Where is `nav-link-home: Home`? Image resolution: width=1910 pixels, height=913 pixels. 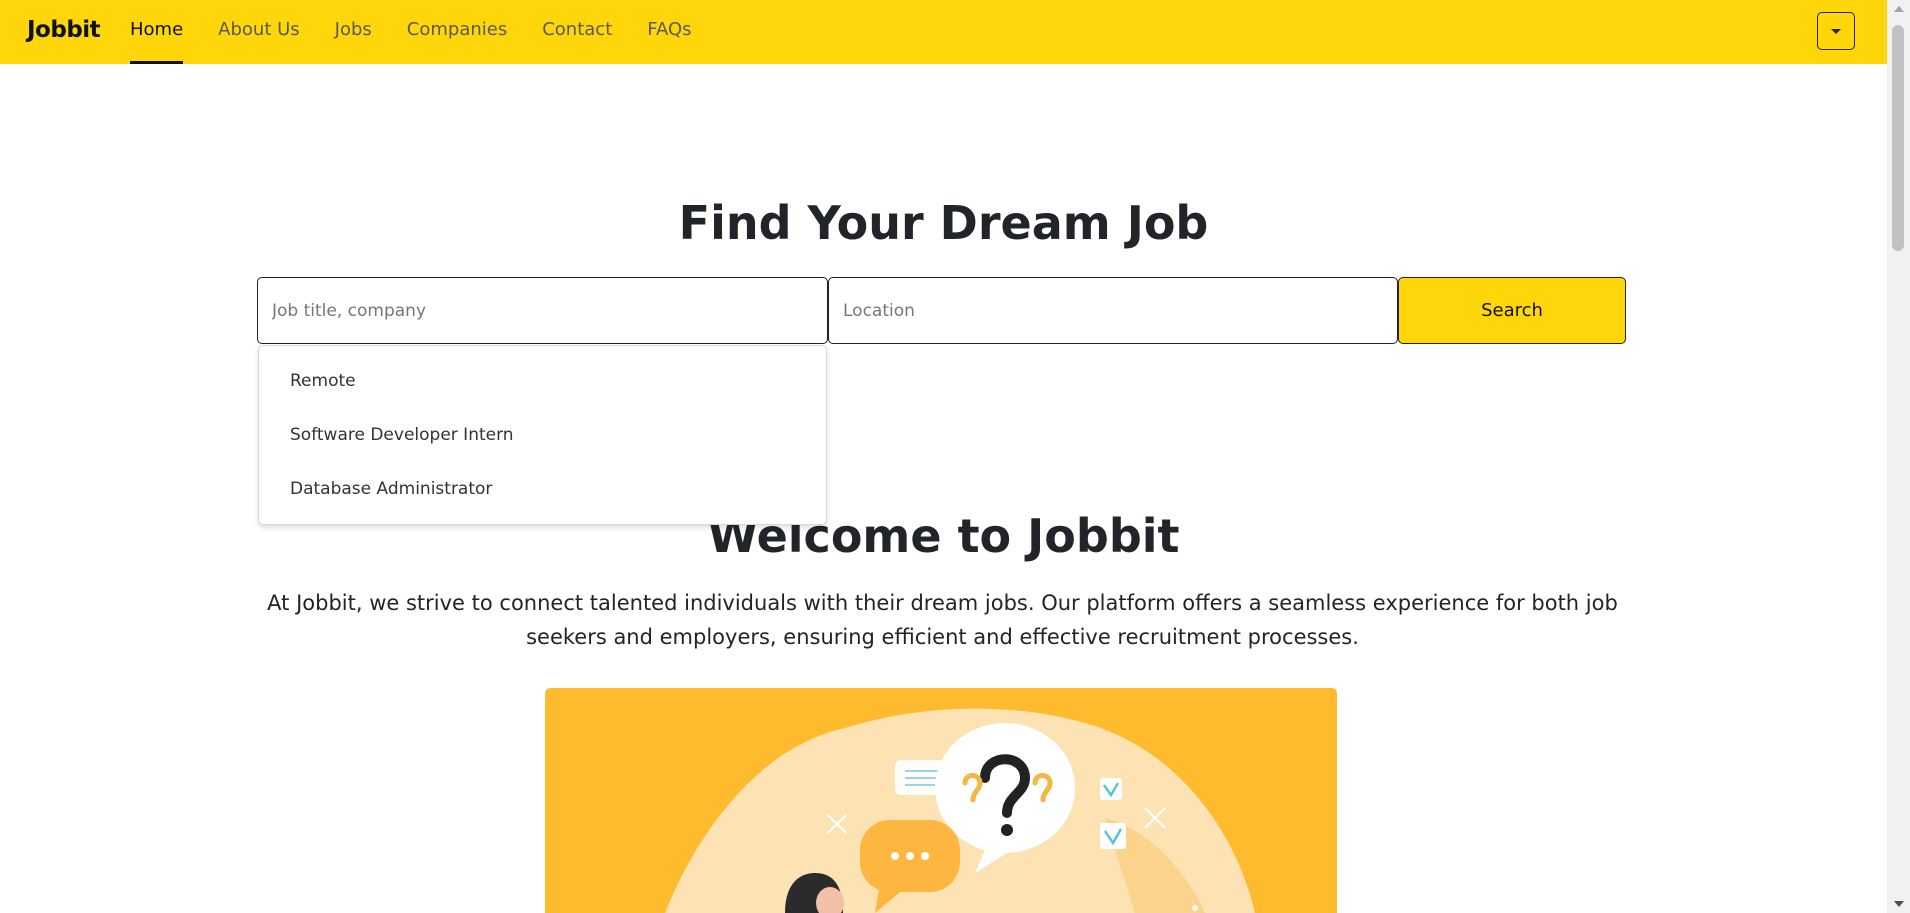
nav-link-home: Home is located at coordinates (157, 32).